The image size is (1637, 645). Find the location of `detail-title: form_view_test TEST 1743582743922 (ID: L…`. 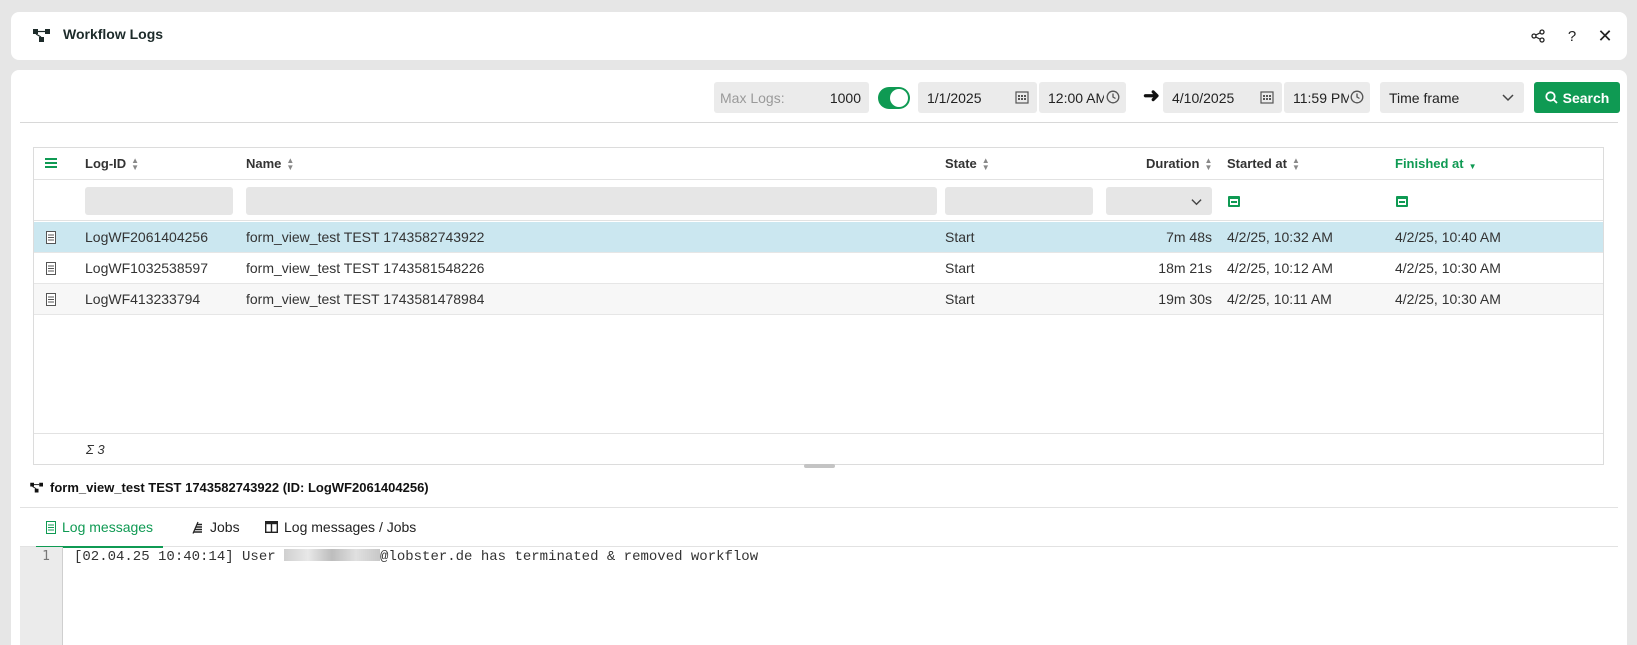

detail-title: form_view_test TEST 1743582743922 (ID: L… is located at coordinates (229, 487).